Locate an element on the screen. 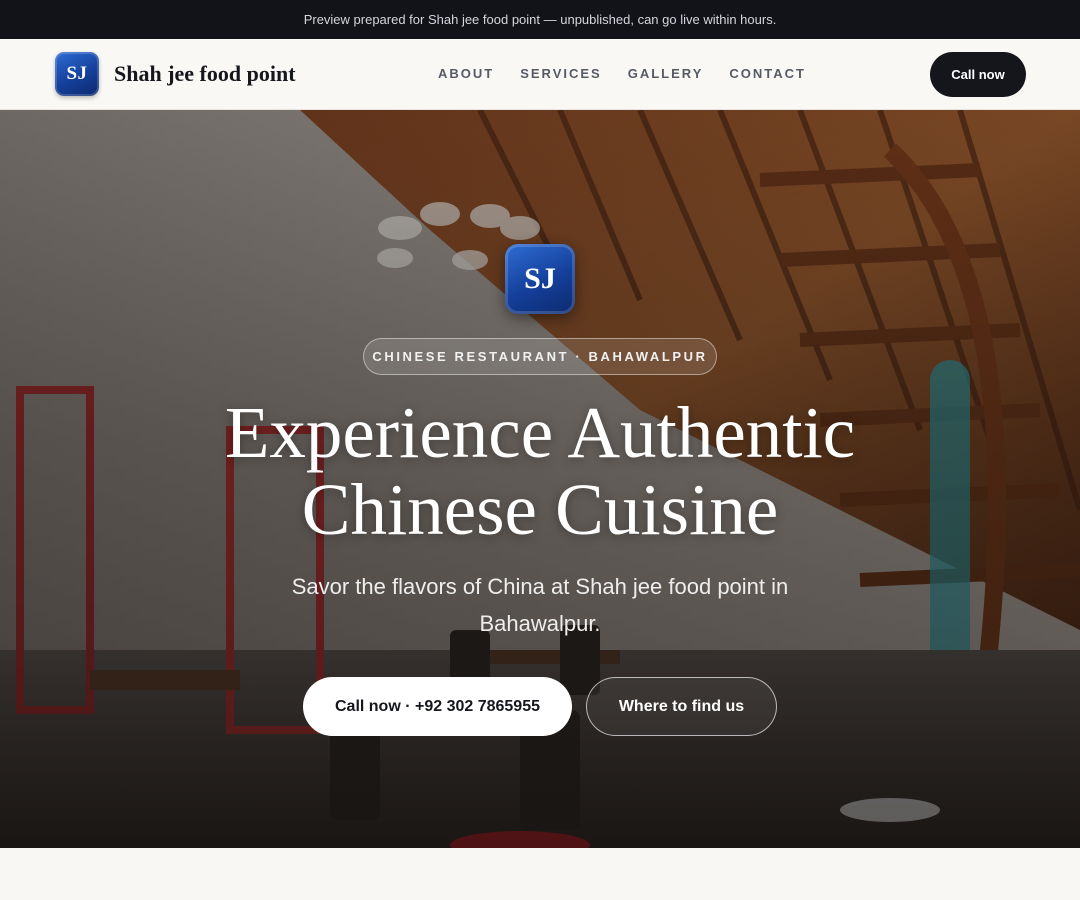  nav-link-gallery: GALLERY is located at coordinates (666, 73).